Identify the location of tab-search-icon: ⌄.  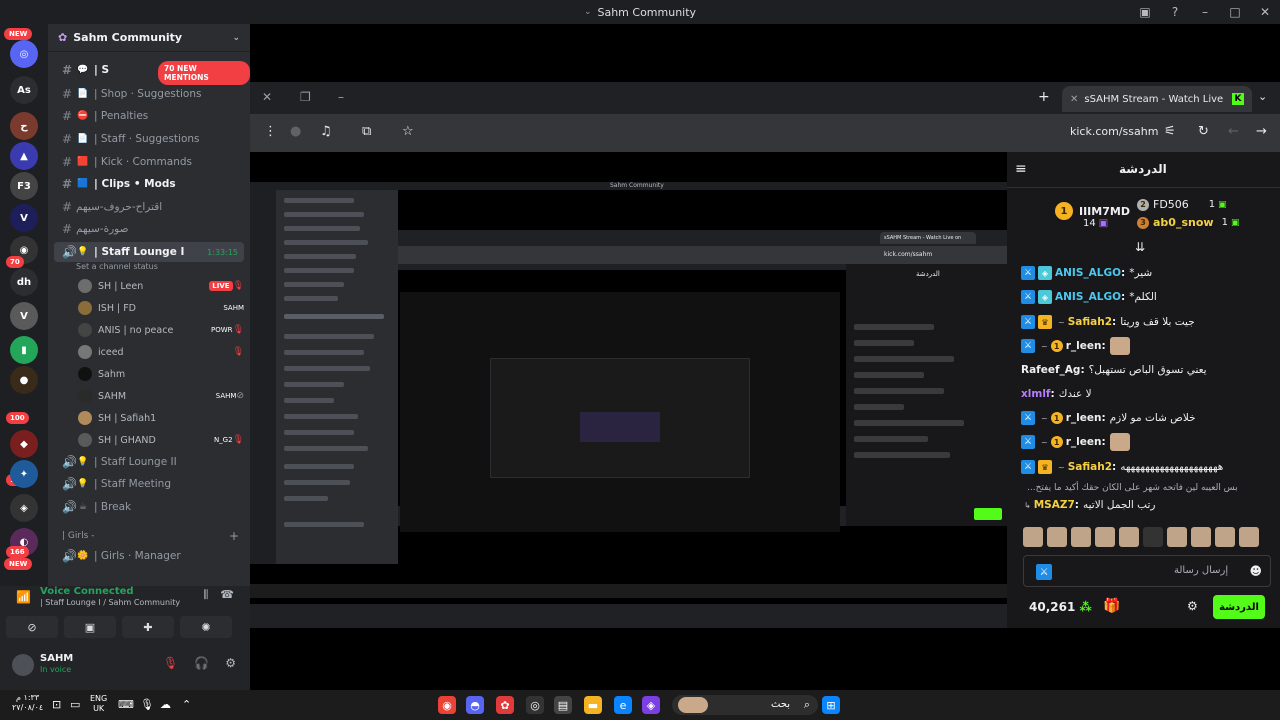
(1262, 96).